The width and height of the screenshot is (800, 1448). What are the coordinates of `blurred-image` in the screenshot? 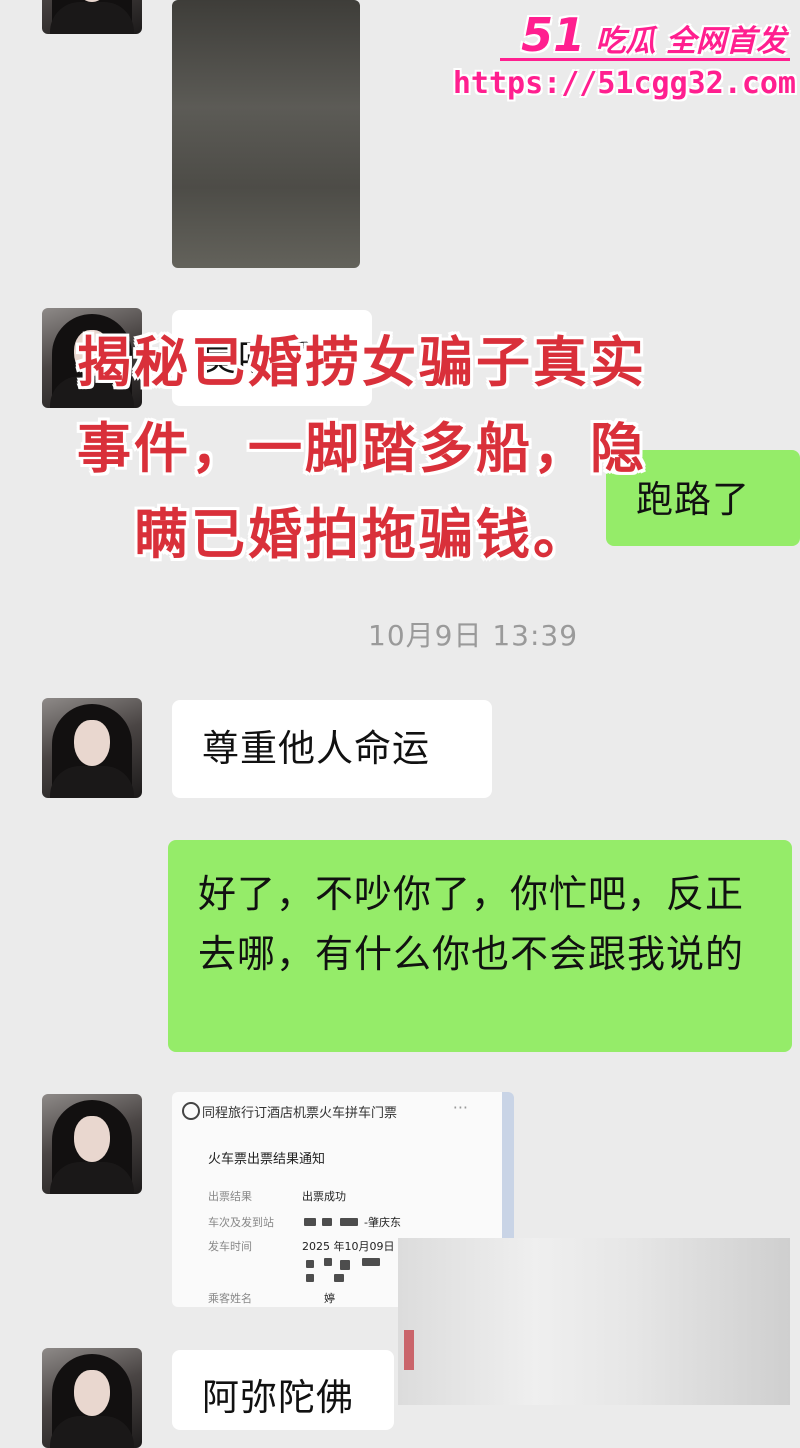 It's located at (594, 1321).